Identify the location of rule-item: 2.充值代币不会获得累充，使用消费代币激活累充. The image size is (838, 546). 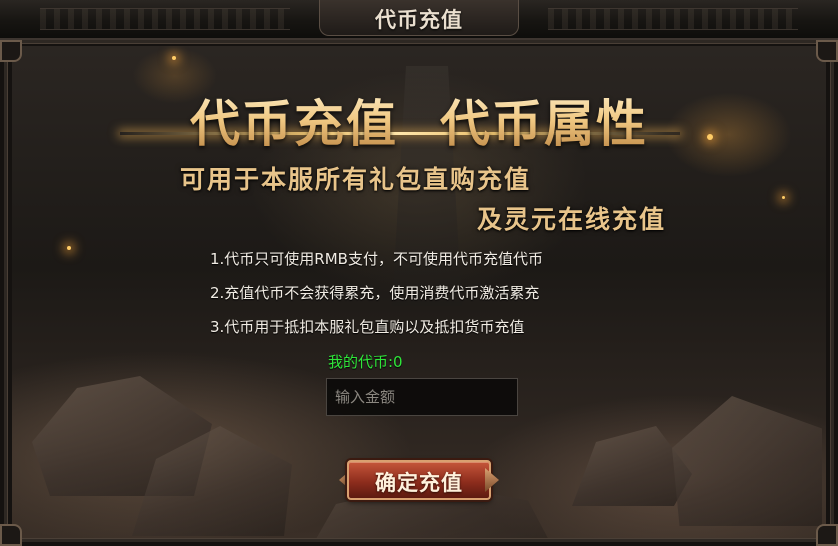
(375, 293).